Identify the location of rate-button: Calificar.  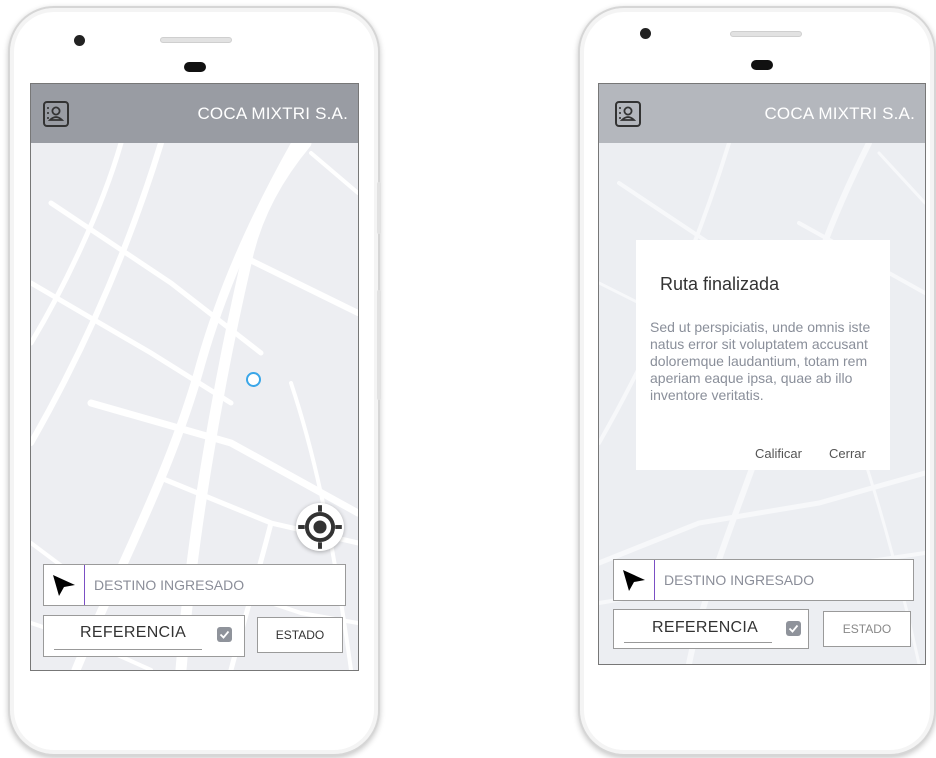
(778, 453).